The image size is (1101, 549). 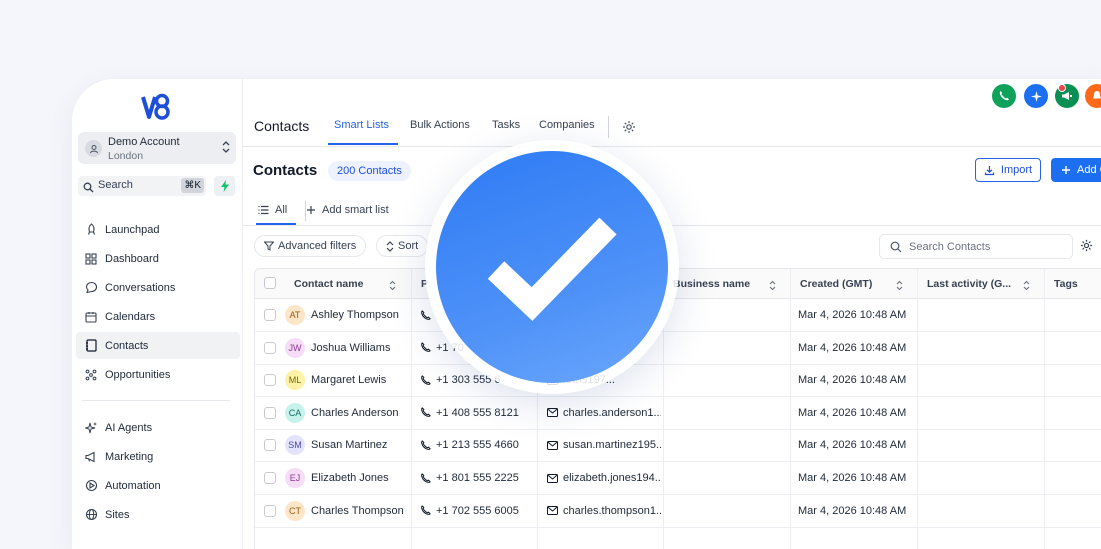 I want to click on phone-button, so click(x=1004, y=96).